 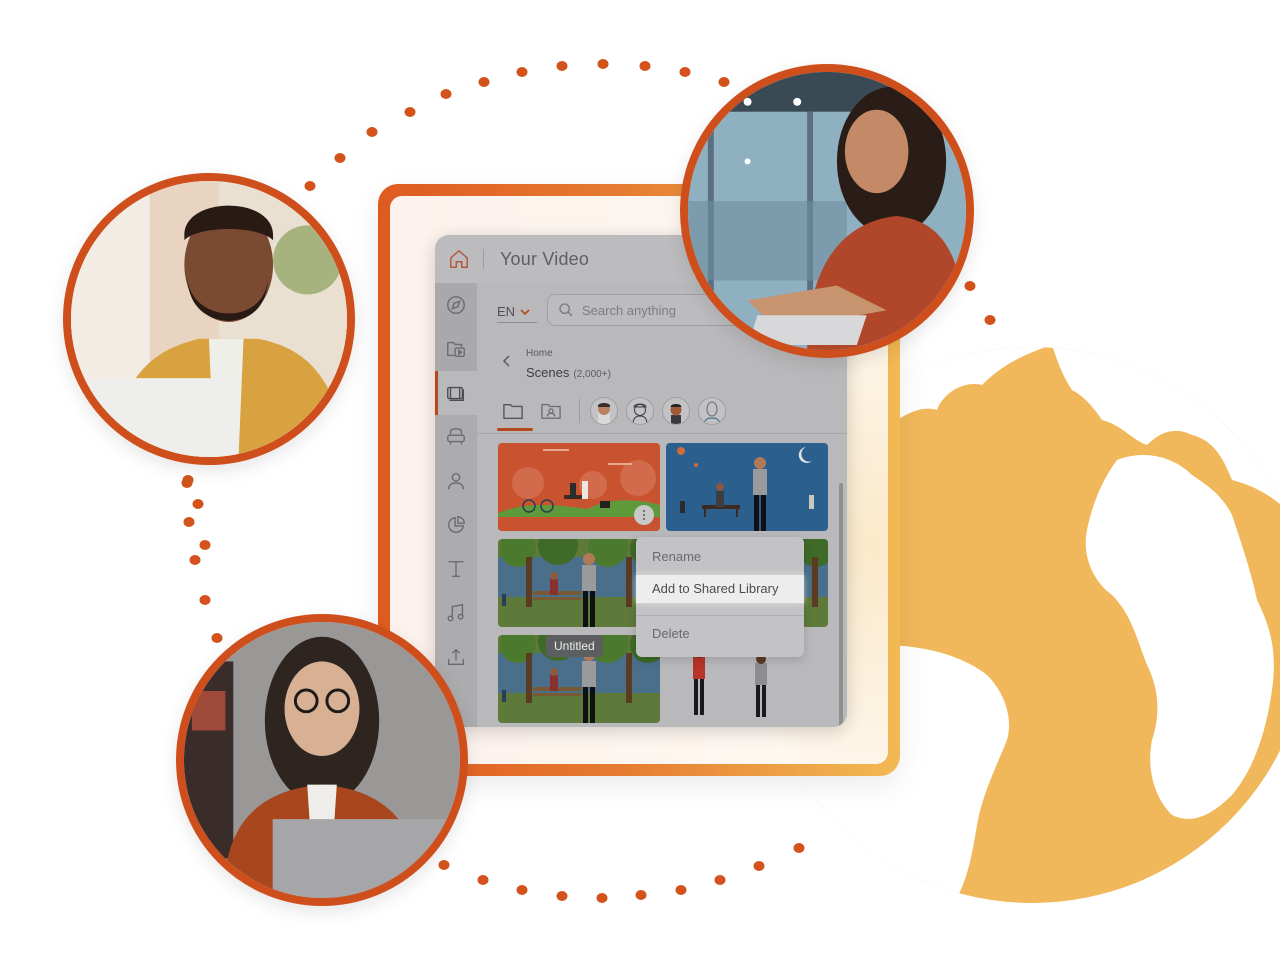 I want to click on portrait-man-mustard-shirt, so click(x=209, y=319).